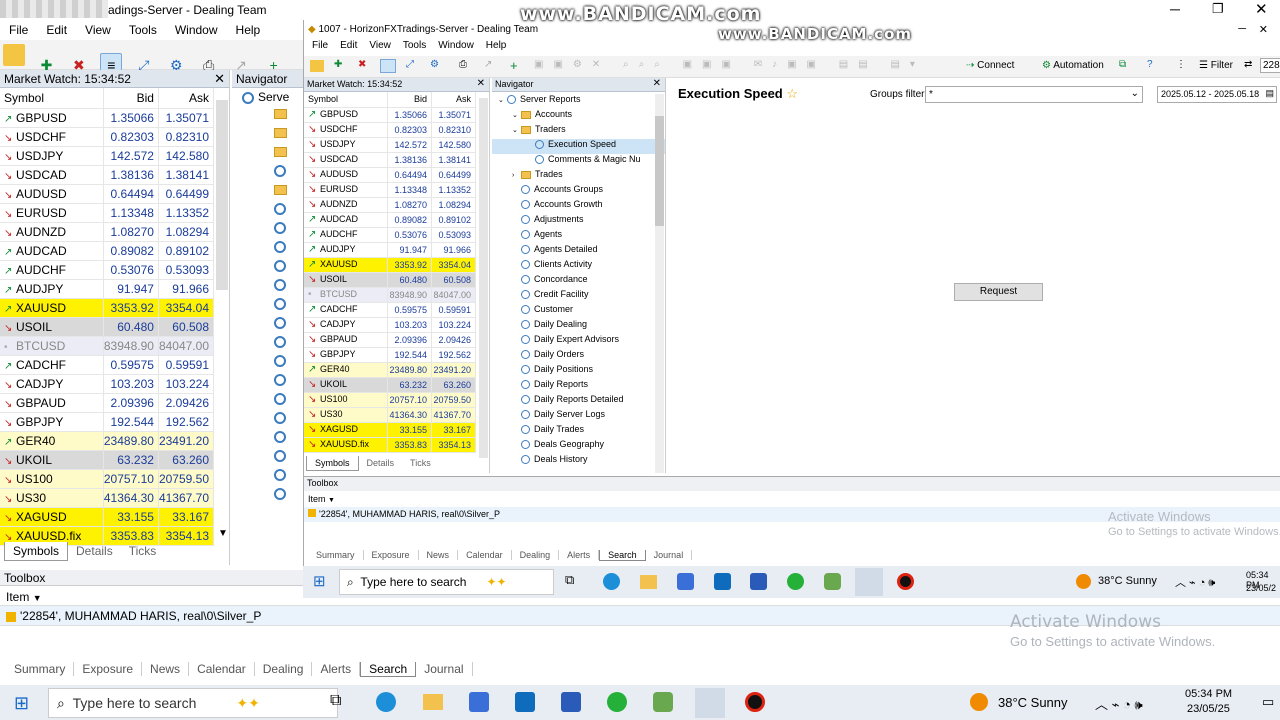  What do you see at coordinates (317, 66) in the screenshot?
I see `open-folder-icon` at bounding box center [317, 66].